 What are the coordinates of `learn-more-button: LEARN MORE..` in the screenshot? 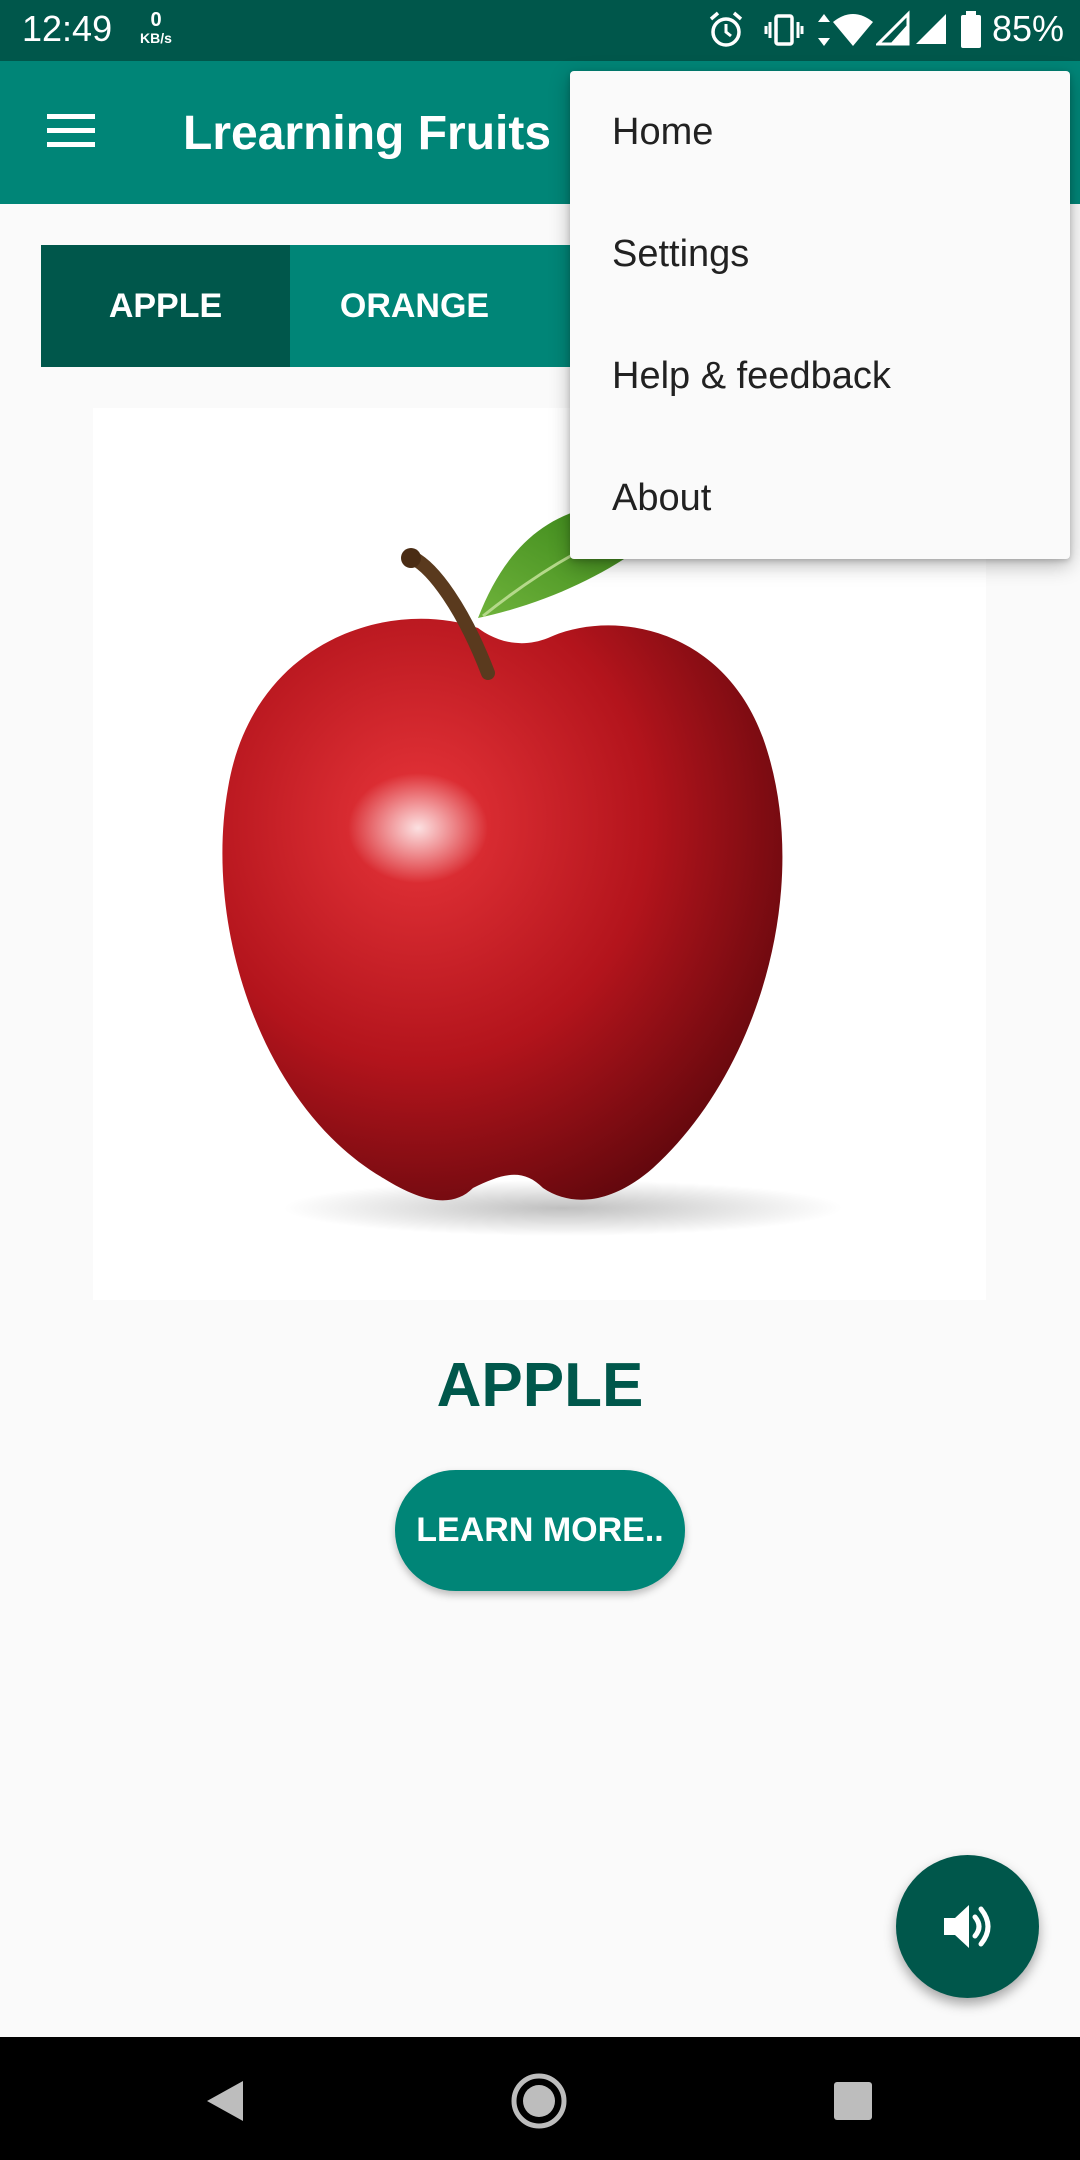 It's located at (540, 1530).